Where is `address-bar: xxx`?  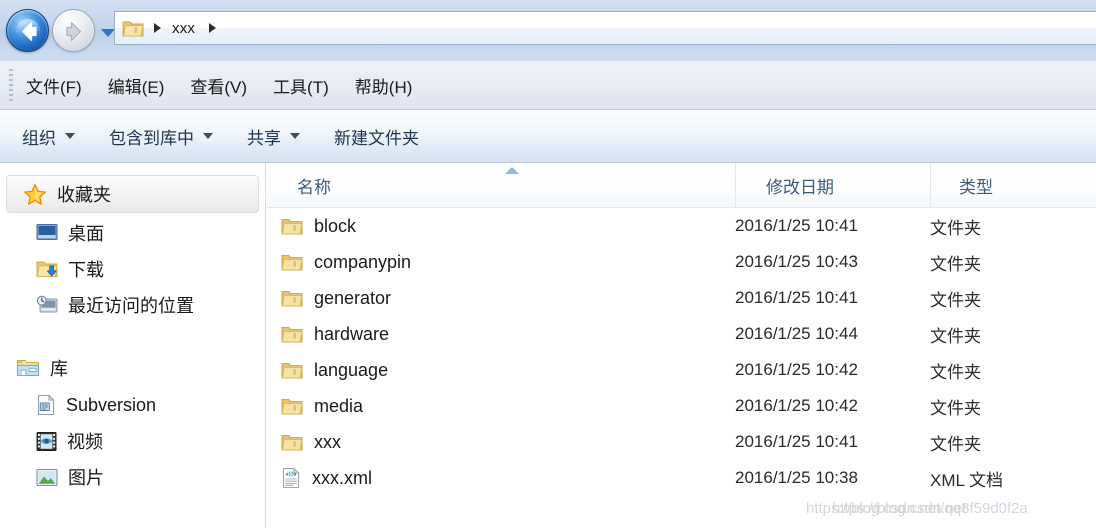
address-bar: xxx is located at coordinates (605, 28).